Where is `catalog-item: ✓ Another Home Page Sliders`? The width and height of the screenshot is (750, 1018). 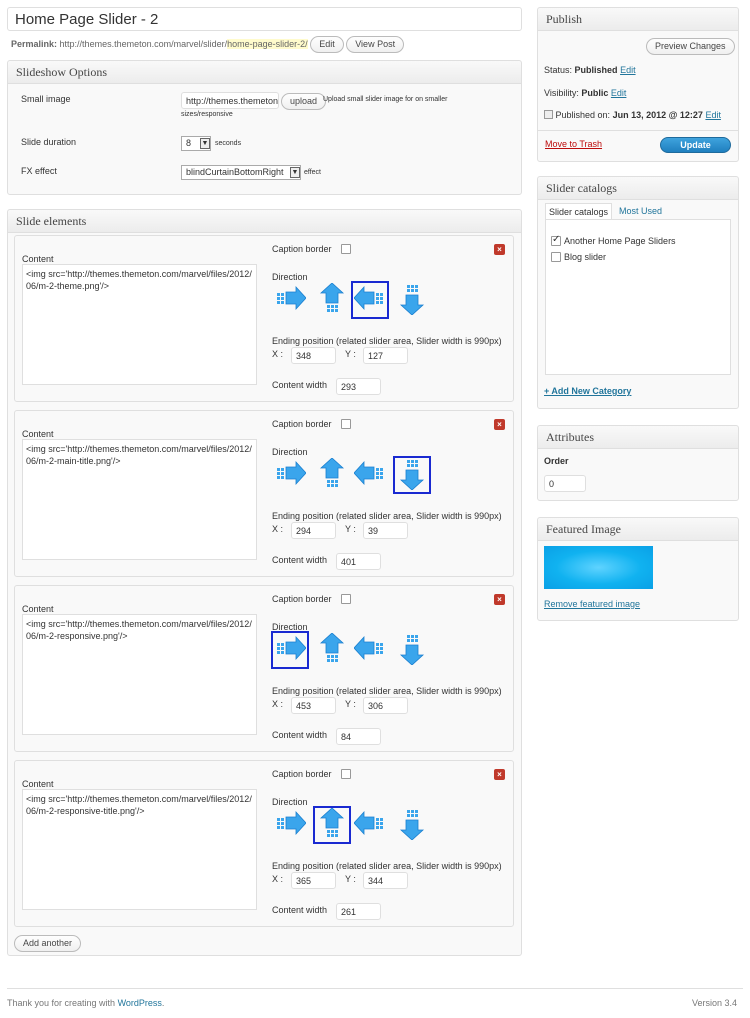 catalog-item: ✓ Another Home Page Sliders is located at coordinates (613, 240).